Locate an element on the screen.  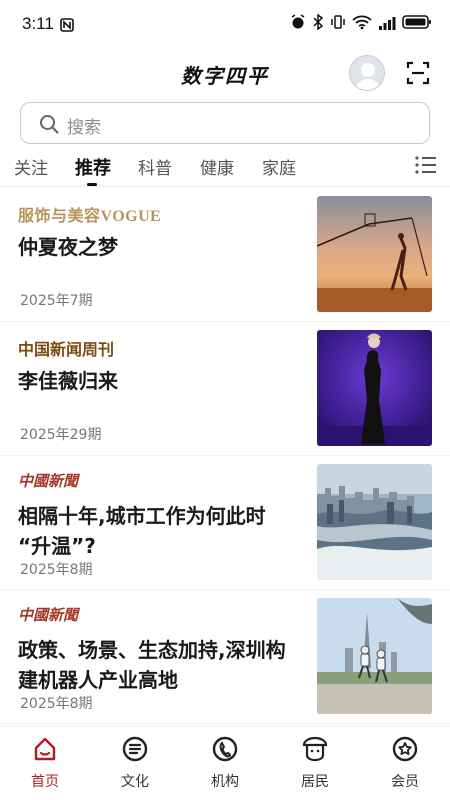
category-tabs: 关注 推荐 科普 健康 家庭 is located at coordinates (225, 168).